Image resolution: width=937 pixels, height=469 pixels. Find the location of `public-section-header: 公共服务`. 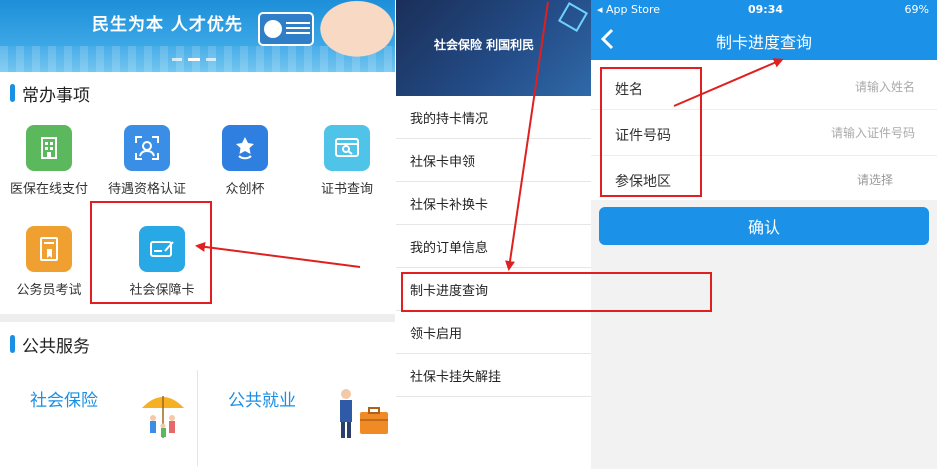

public-section-header: 公共服务 is located at coordinates (197, 344).